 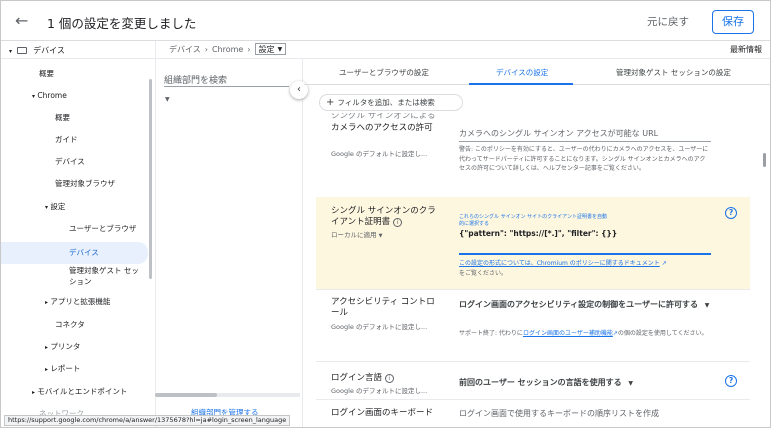 What do you see at coordinates (185, 49) in the screenshot?
I see `breadcrumb-devices: デバイス` at bounding box center [185, 49].